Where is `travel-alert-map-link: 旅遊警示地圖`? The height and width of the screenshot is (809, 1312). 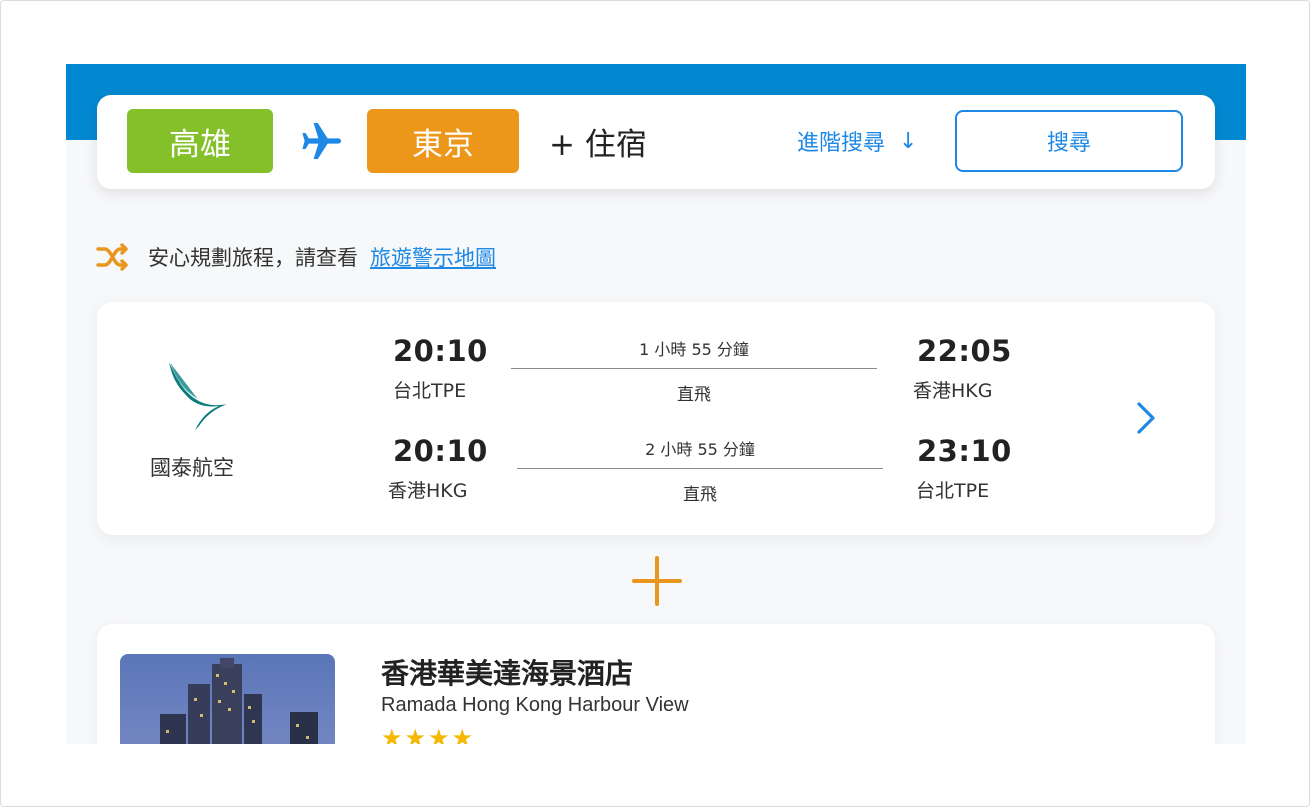
travel-alert-map-link: 旅遊警示地圖 is located at coordinates (433, 257).